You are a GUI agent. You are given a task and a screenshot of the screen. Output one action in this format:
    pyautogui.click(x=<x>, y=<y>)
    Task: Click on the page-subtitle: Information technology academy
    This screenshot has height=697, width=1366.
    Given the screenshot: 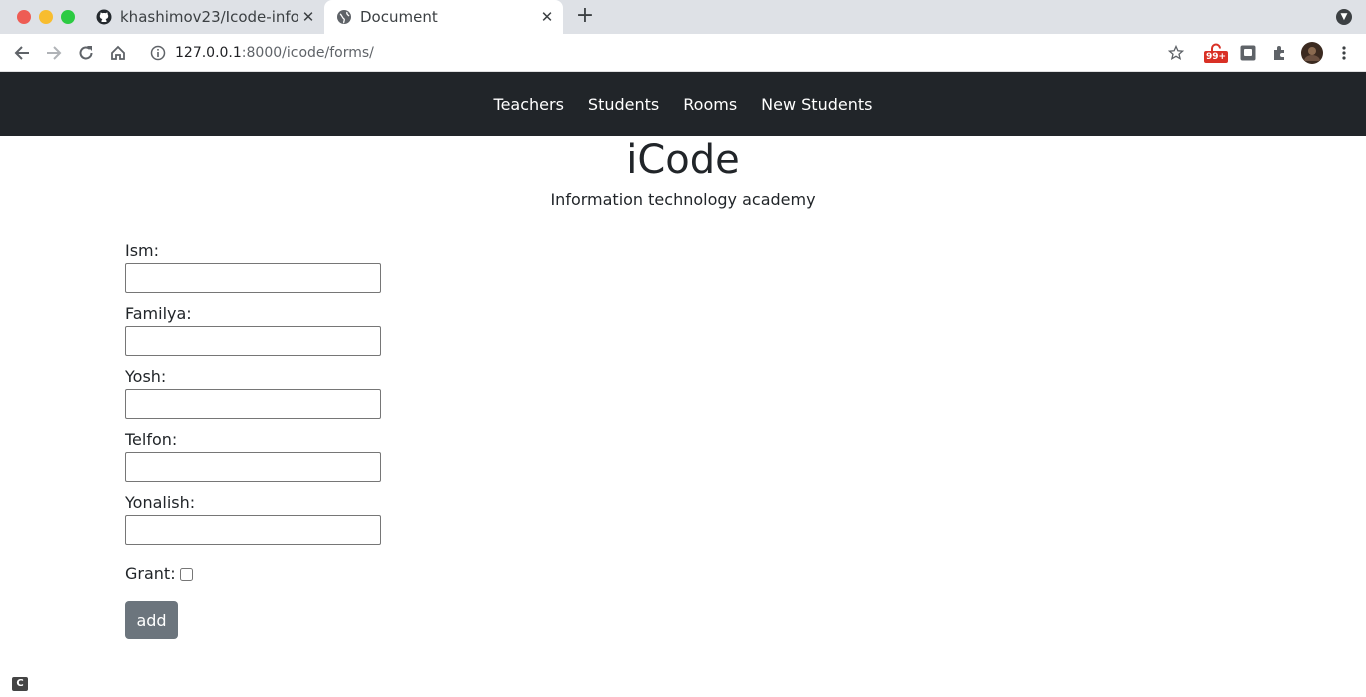 What is the action you would take?
    pyautogui.click(x=683, y=199)
    